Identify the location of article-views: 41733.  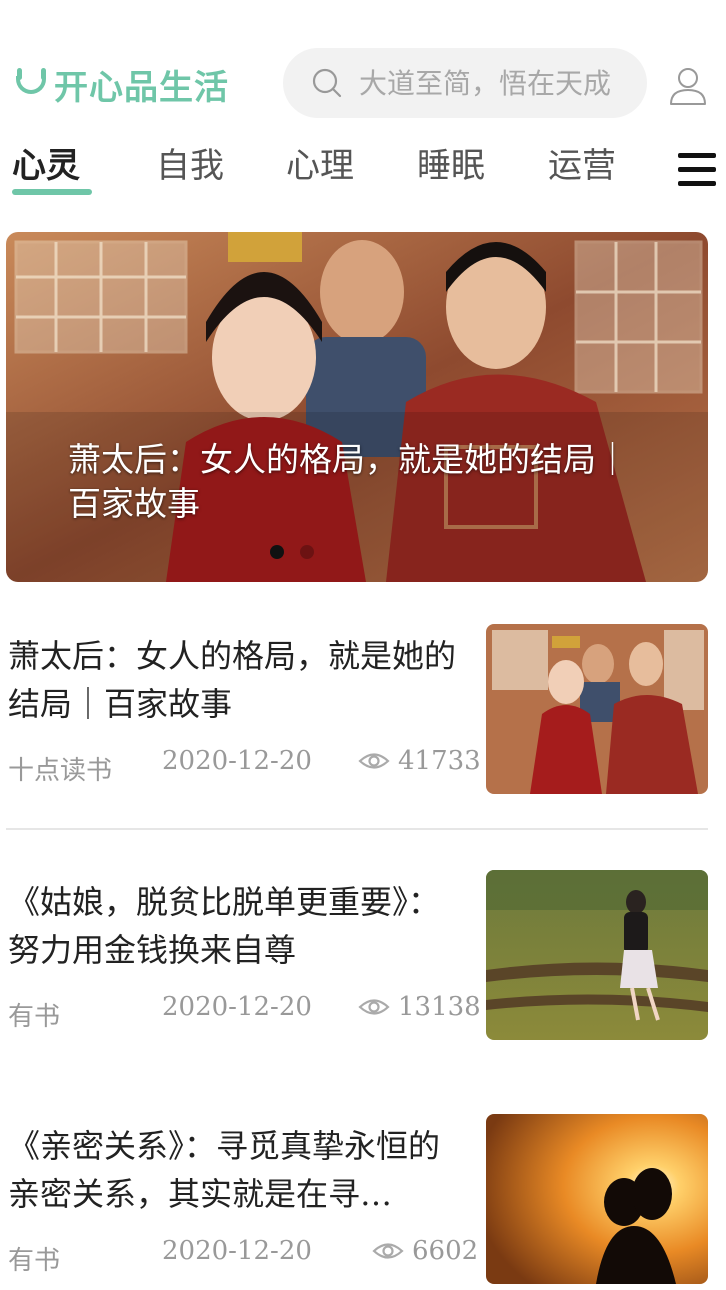
(419, 761).